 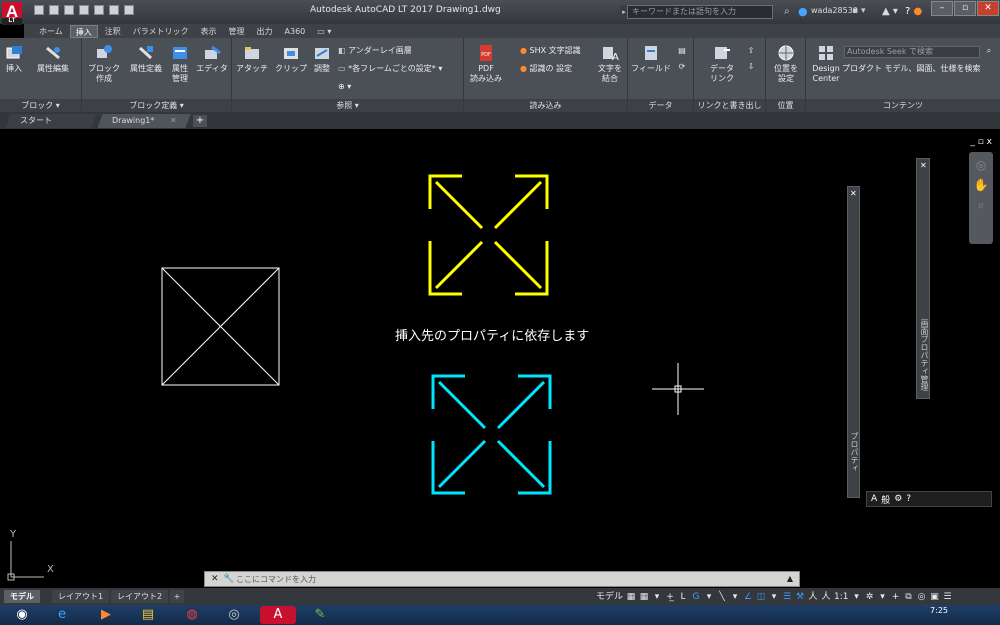 What do you see at coordinates (140, 596) in the screenshot?
I see `layout-tab-2: レイアウト2` at bounding box center [140, 596].